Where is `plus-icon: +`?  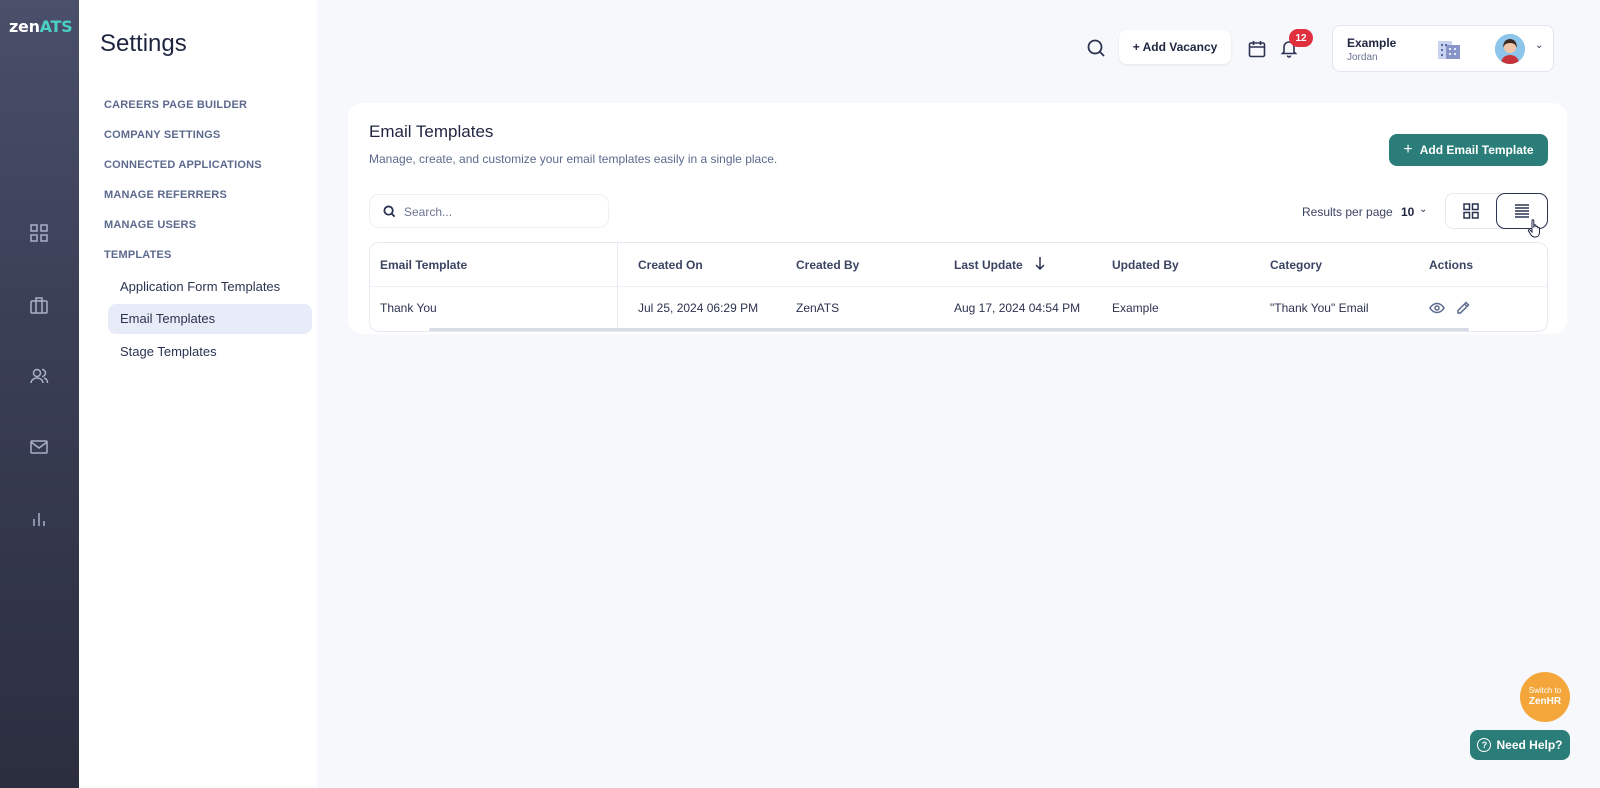 plus-icon: + is located at coordinates (1408, 149).